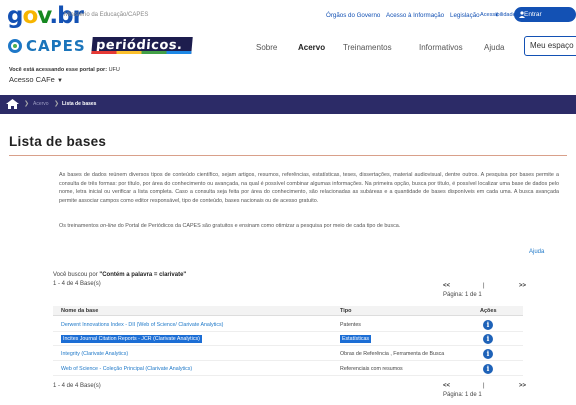 Image resolution: width=576 pixels, height=405 pixels. I want to click on nav-treinamentos: Treinamentos, so click(367, 47).